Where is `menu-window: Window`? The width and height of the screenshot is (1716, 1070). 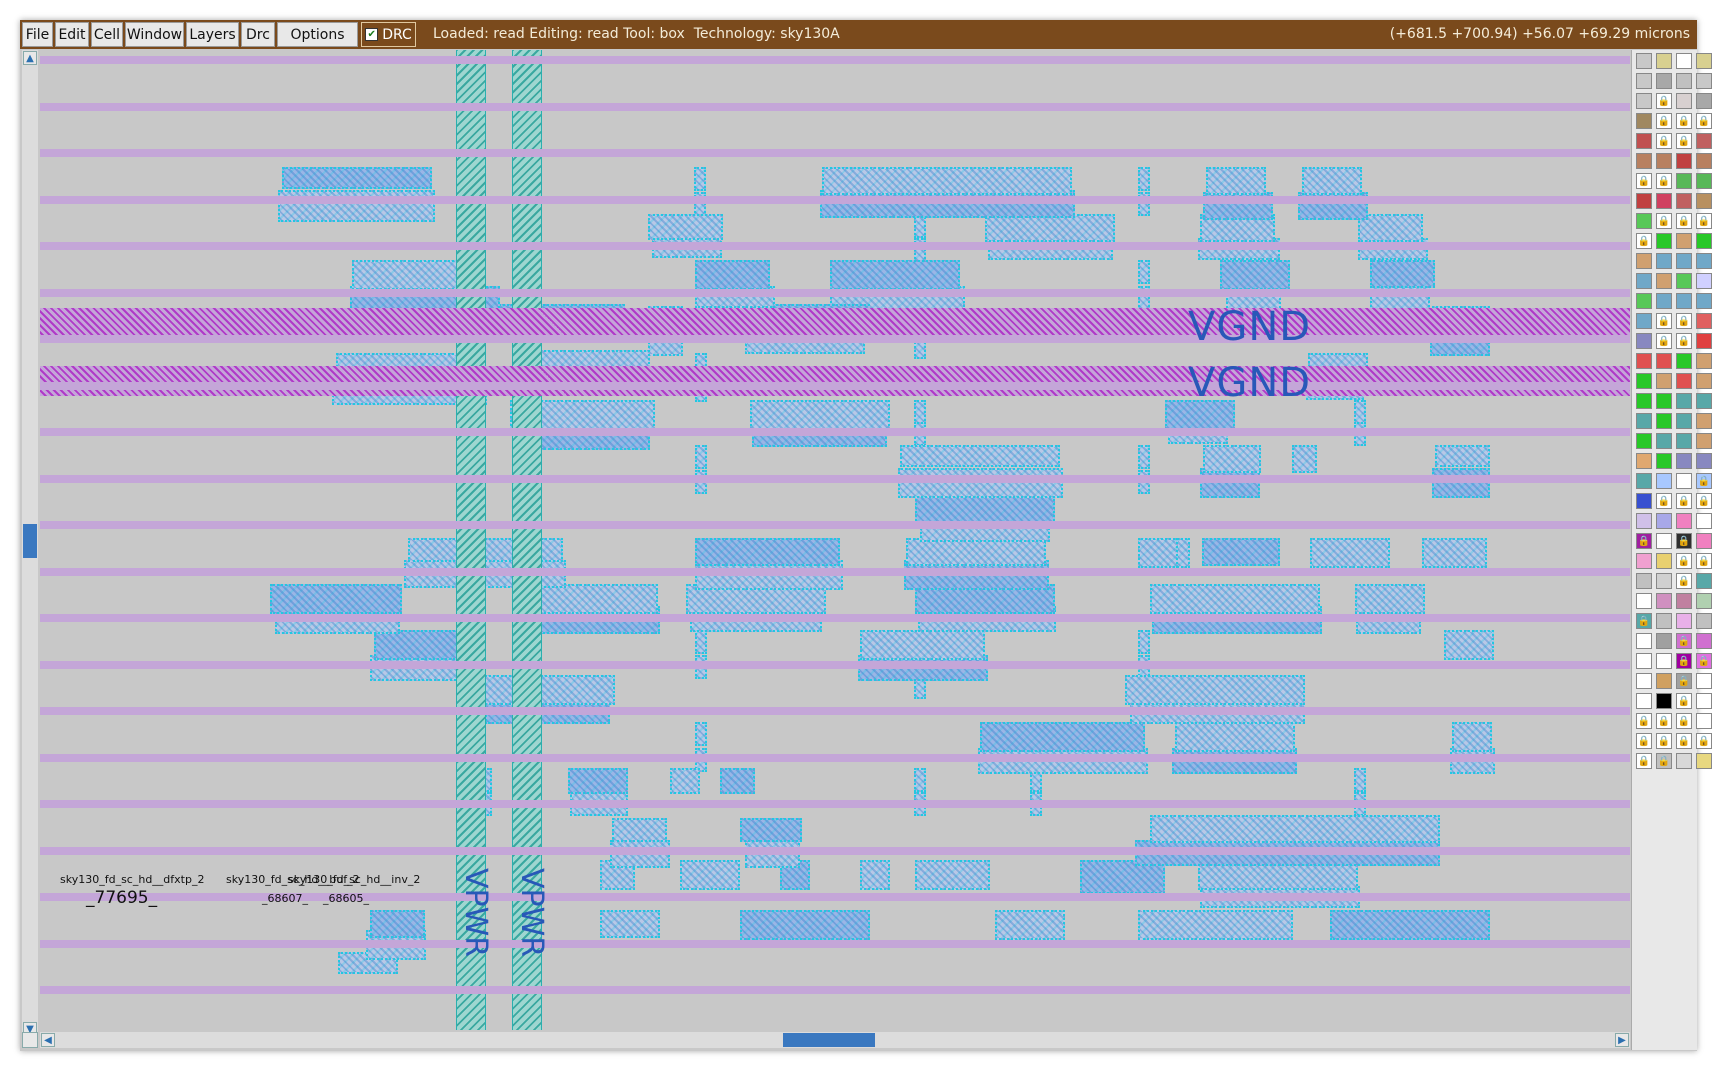
menu-window: Window is located at coordinates (154, 34).